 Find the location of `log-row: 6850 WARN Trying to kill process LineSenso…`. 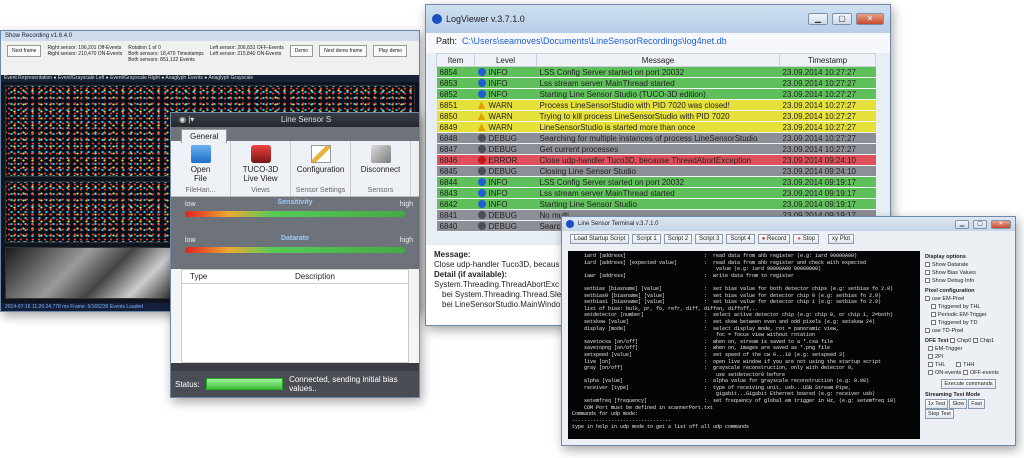

log-row: 6850 WARN Trying to kill process LineSenso… is located at coordinates (656, 116).